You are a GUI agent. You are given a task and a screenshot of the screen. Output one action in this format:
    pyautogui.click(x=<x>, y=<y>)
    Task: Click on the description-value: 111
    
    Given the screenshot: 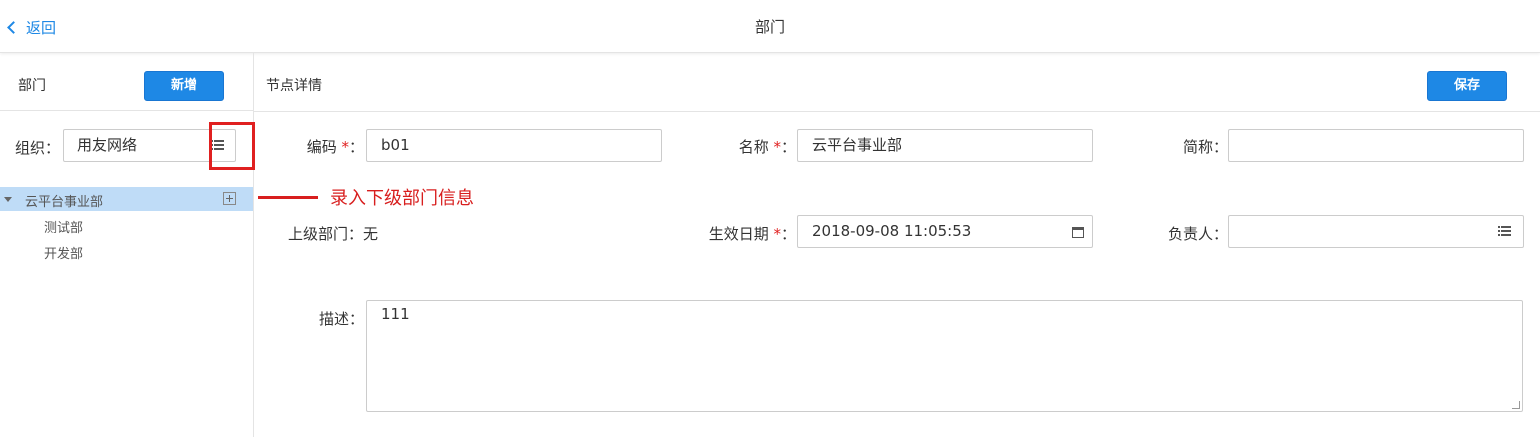 What is the action you would take?
    pyautogui.click(x=395, y=314)
    